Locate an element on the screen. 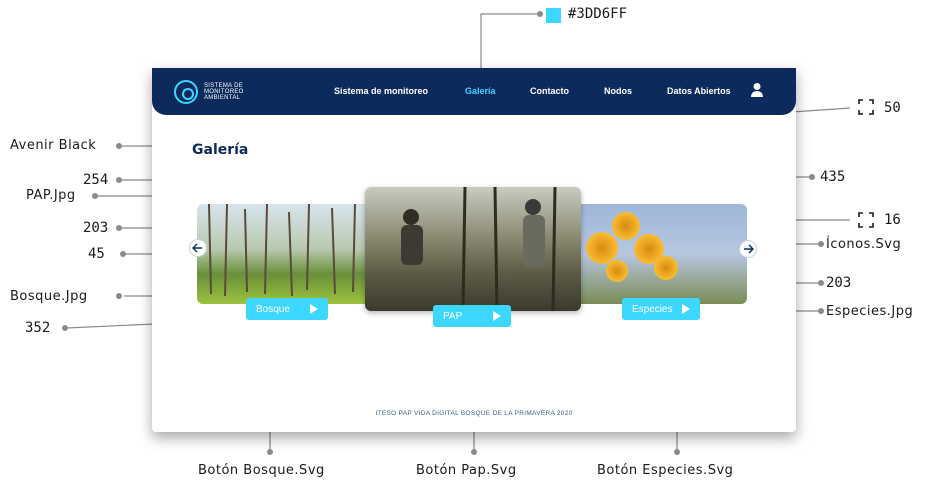 The image size is (933, 485). arrow-left-icon is located at coordinates (197, 248).